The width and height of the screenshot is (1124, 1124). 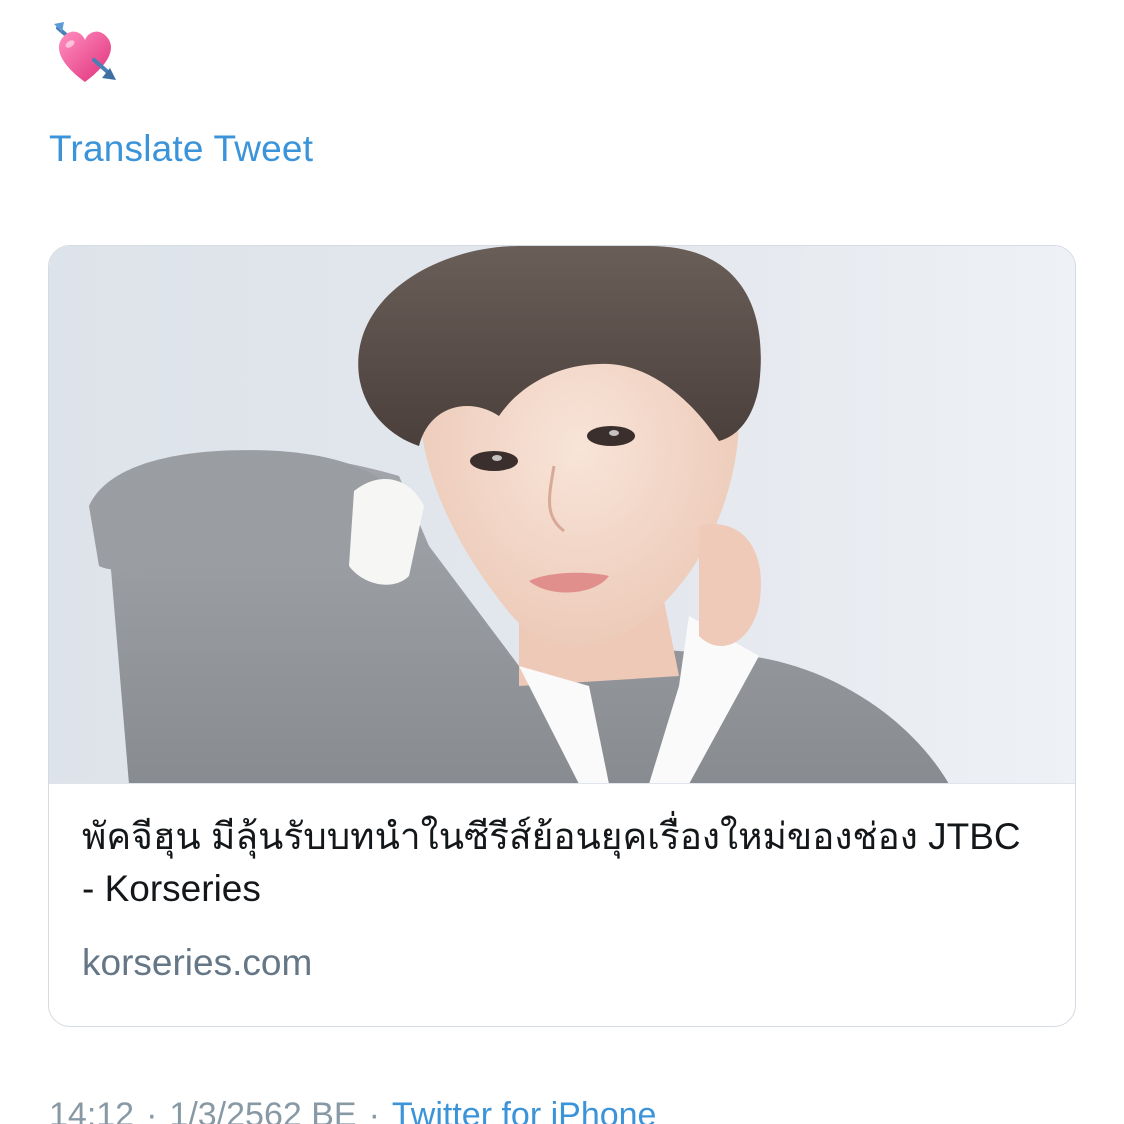 I want to click on card-domain: korseries.com, so click(x=197, y=962).